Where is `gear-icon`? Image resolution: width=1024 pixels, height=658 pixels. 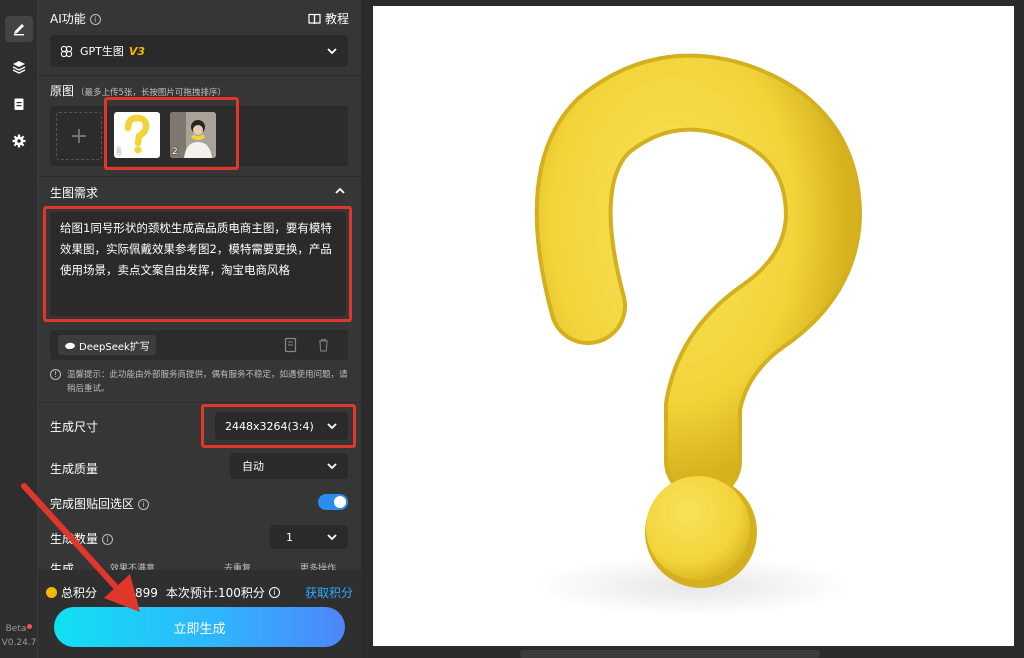 gear-icon is located at coordinates (19, 141).